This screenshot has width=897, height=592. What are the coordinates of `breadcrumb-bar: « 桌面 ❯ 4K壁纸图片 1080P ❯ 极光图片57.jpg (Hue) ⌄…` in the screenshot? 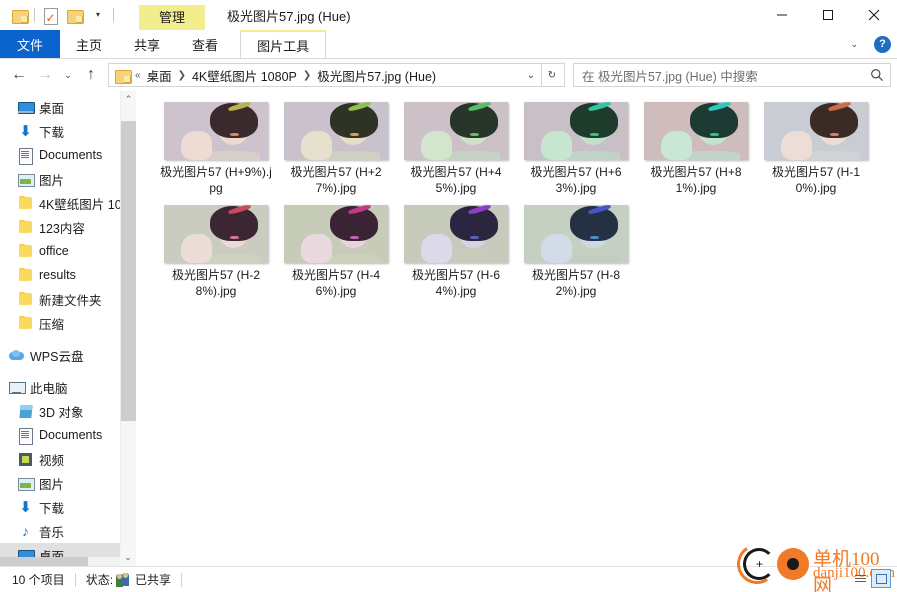 It's located at (336, 75).